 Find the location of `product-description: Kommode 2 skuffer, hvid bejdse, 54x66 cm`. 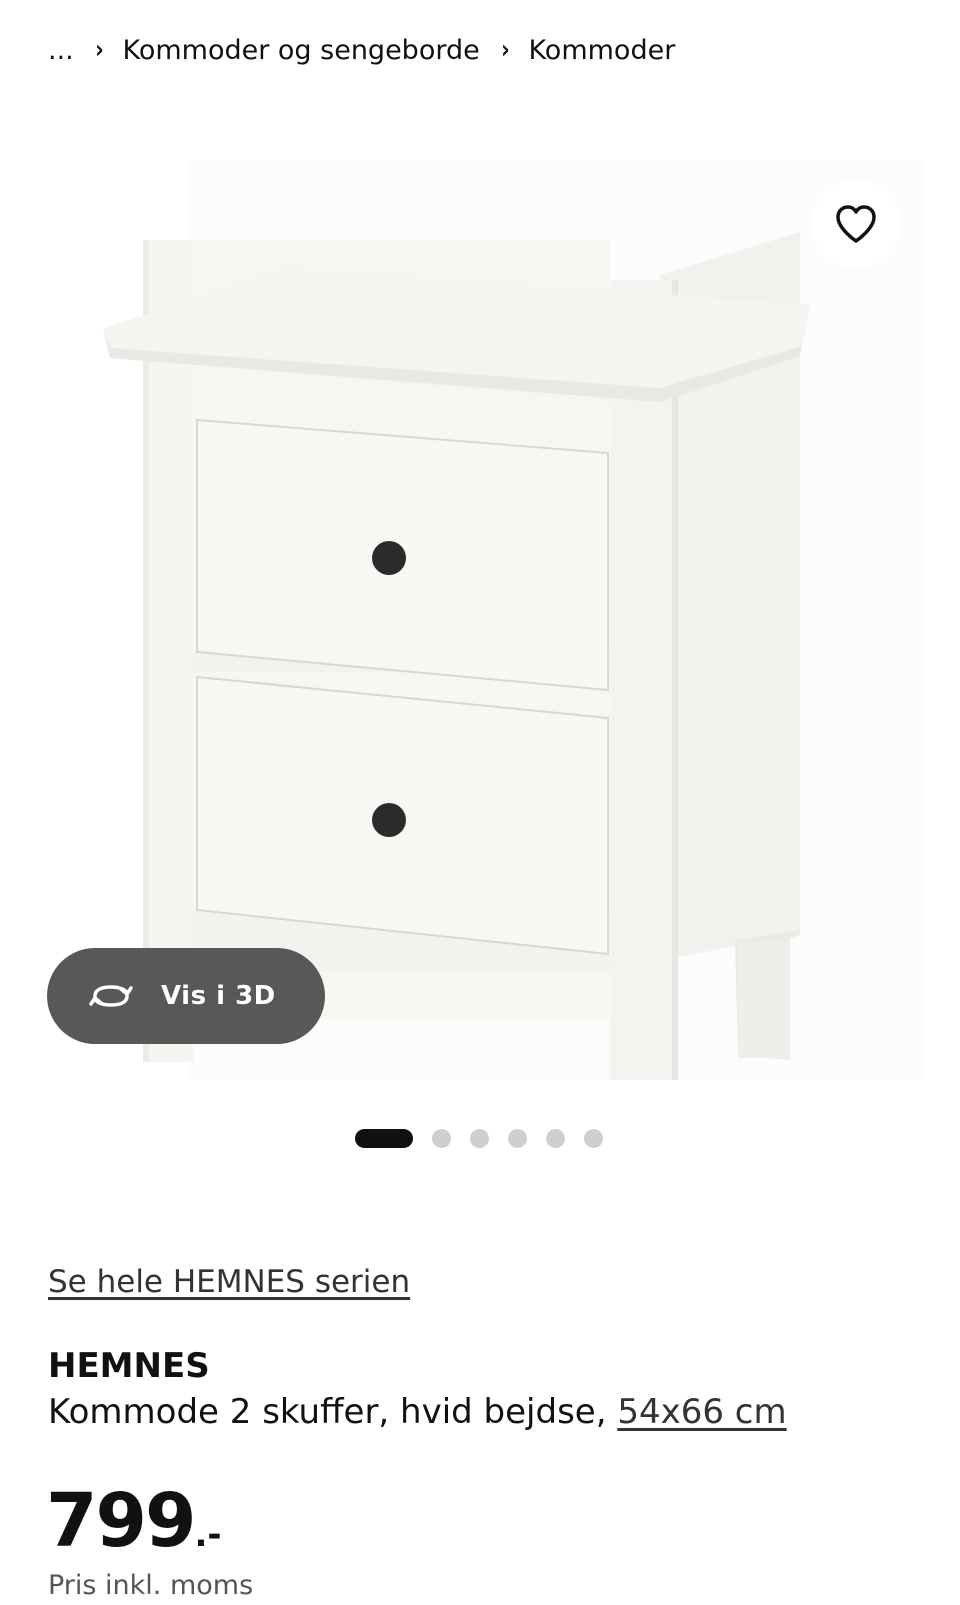

product-description: Kommode 2 skuffer, hvid bejdse, 54x66 cm is located at coordinates (417, 1412).